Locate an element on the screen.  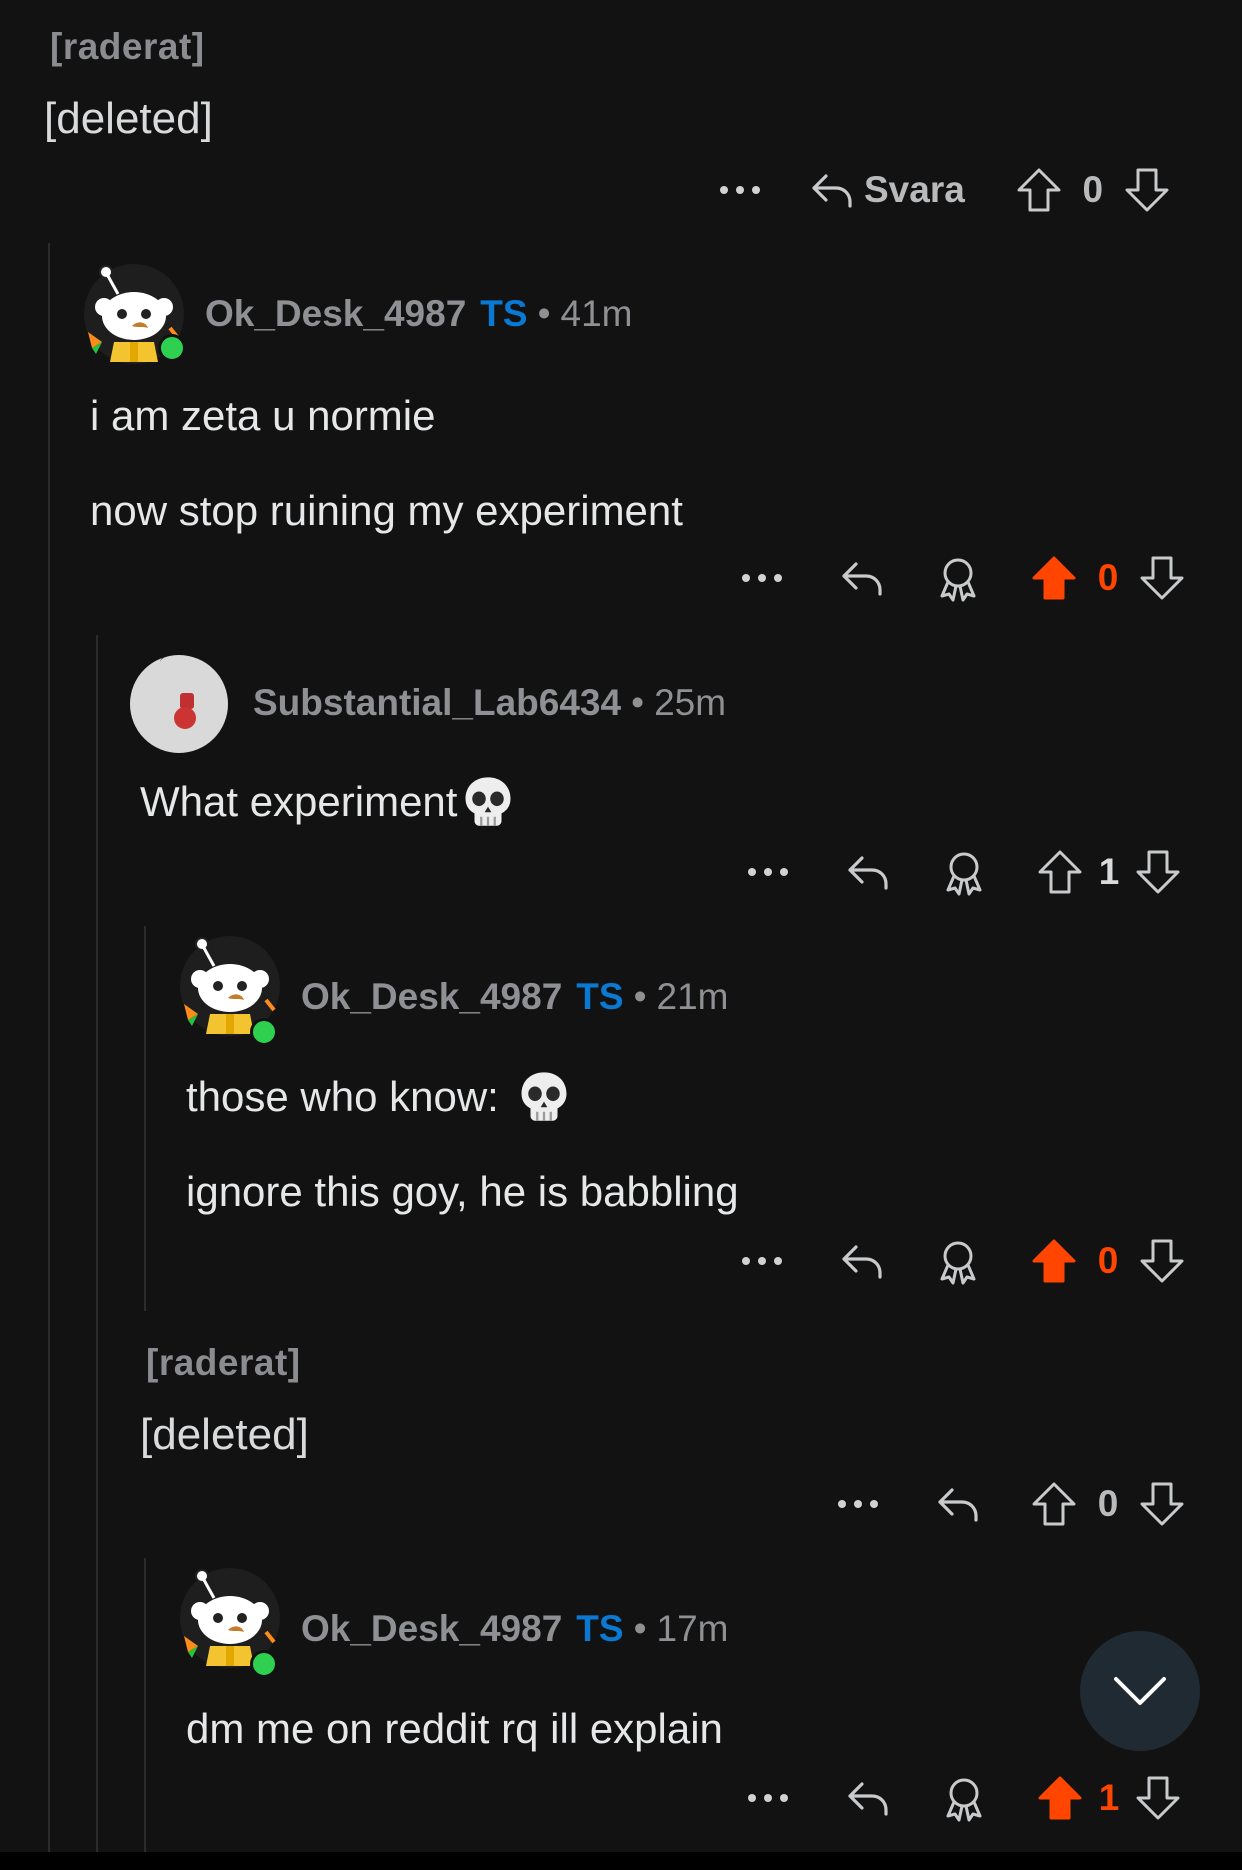
comment-time: 21m is located at coordinates (692, 996).